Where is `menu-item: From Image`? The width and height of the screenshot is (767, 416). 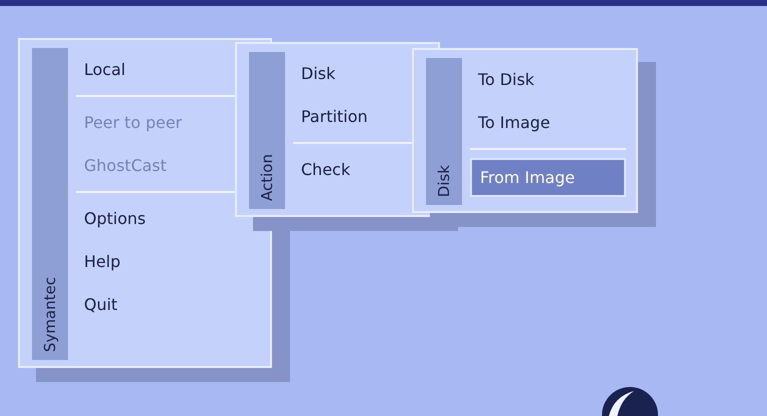 menu-item: From Image is located at coordinates (548, 177).